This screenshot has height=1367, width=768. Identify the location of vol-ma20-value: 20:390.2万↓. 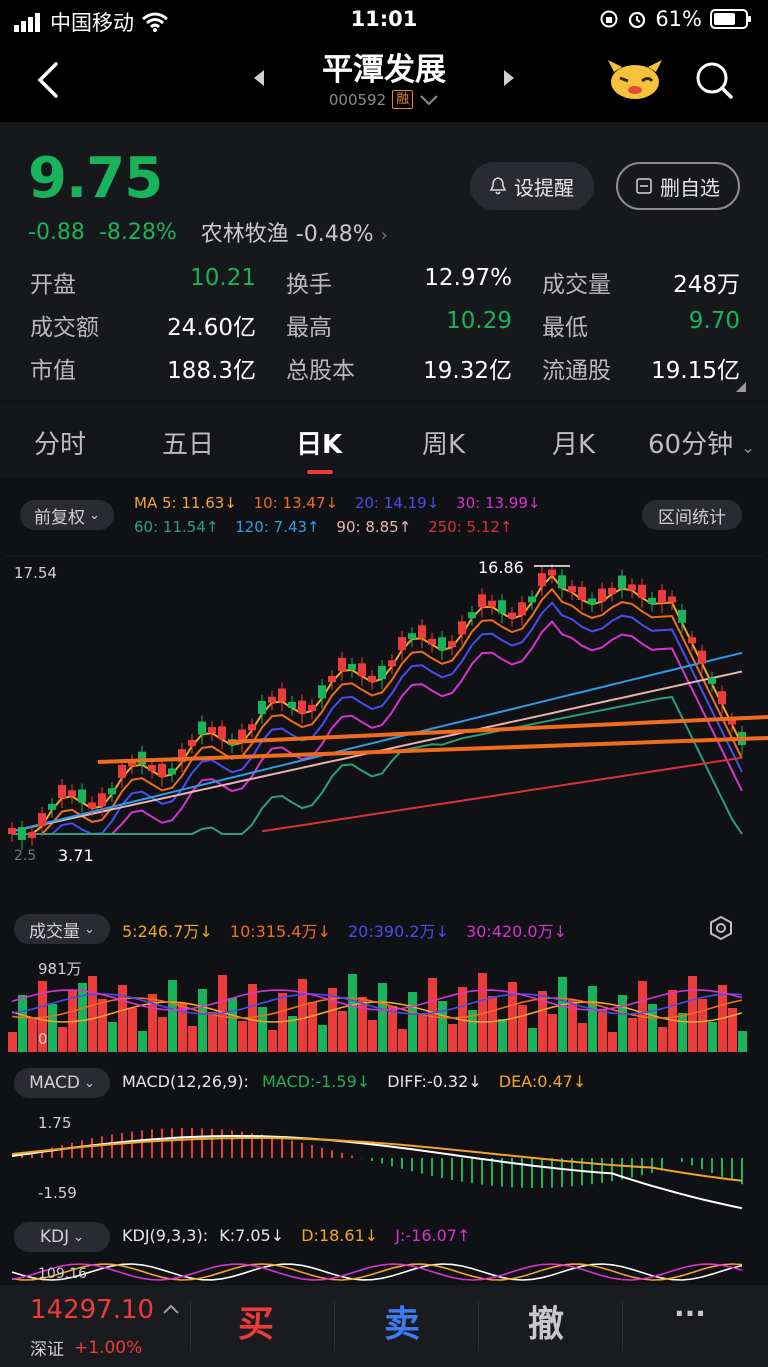
(398, 931).